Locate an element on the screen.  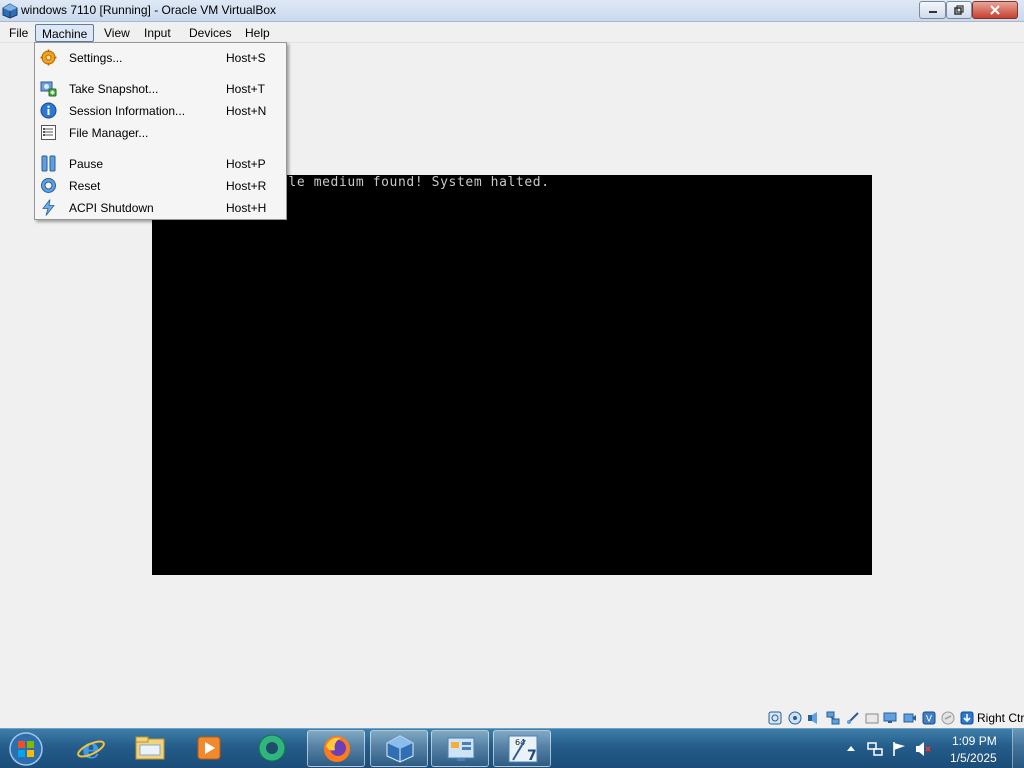
taskbar-media-player is located at coordinates (209, 748).